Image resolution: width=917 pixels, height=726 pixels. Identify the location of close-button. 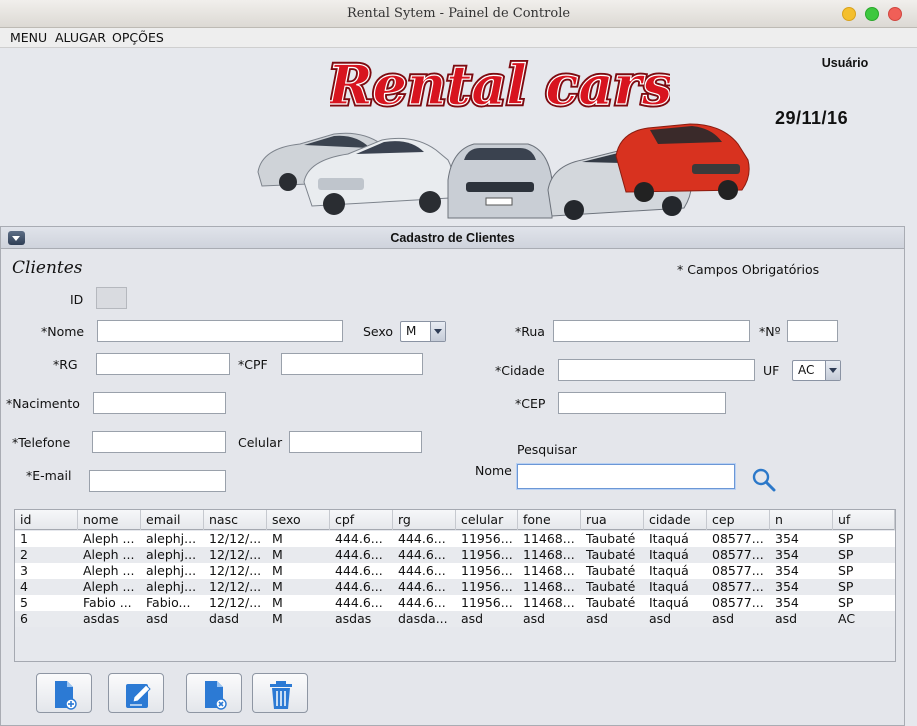
(895, 14).